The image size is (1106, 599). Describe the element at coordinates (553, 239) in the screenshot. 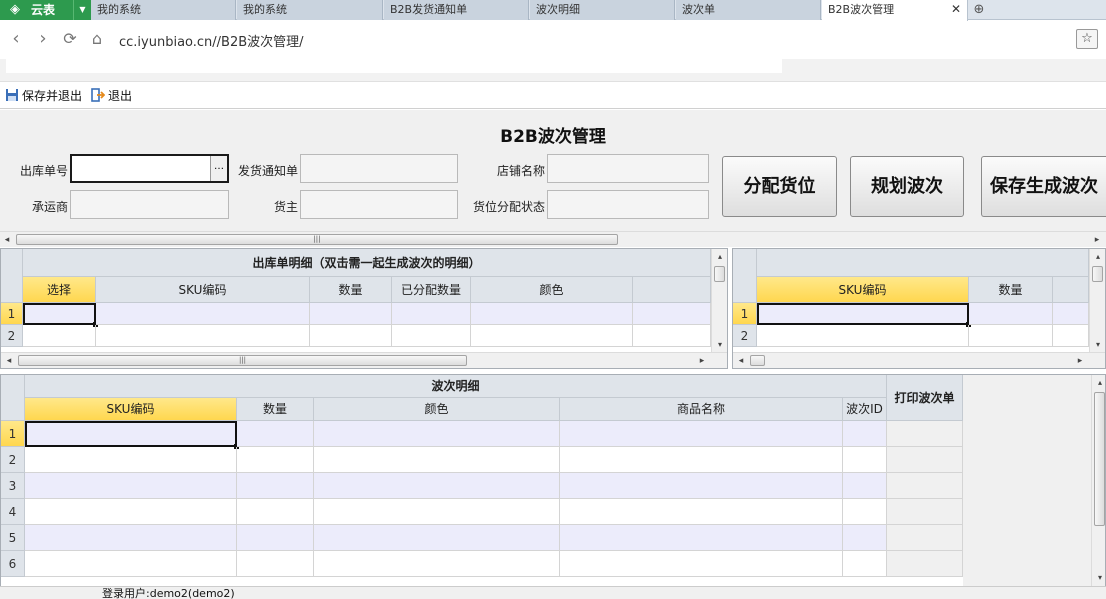

I see `form-horizontal-scrollbar: ◂ ||| ▸` at that location.